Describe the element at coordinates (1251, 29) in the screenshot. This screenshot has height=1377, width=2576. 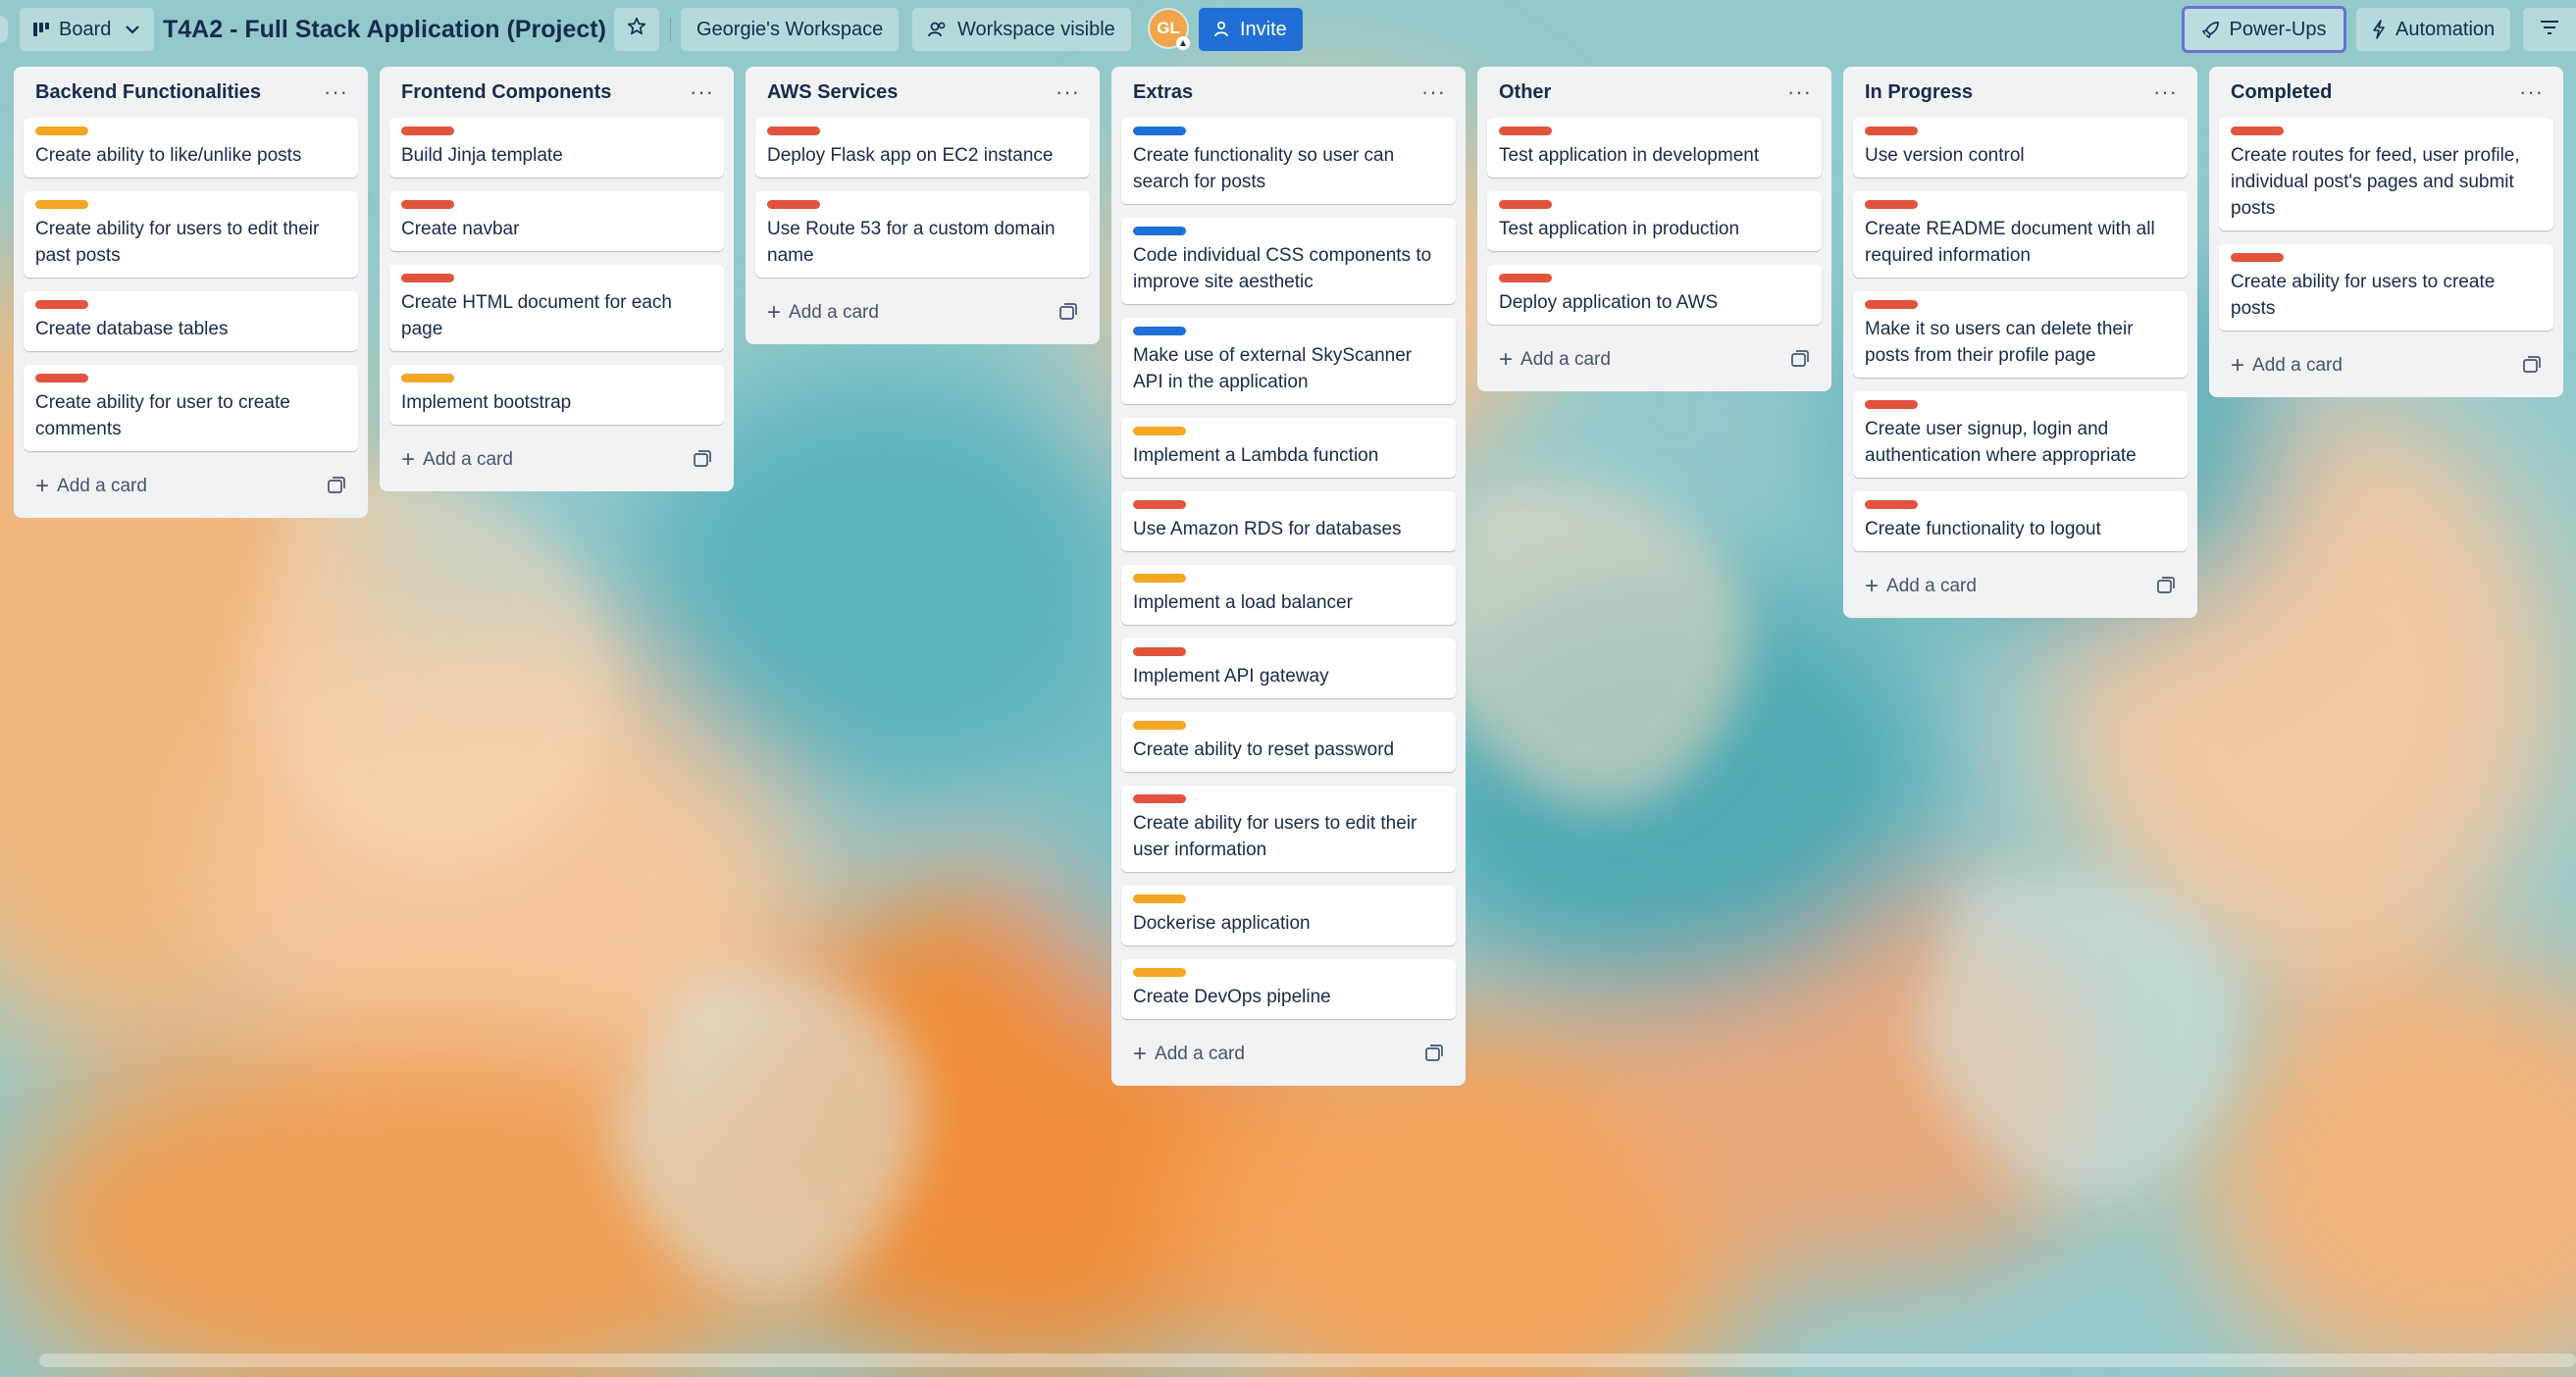
I see `invite-button: Invite` at that location.